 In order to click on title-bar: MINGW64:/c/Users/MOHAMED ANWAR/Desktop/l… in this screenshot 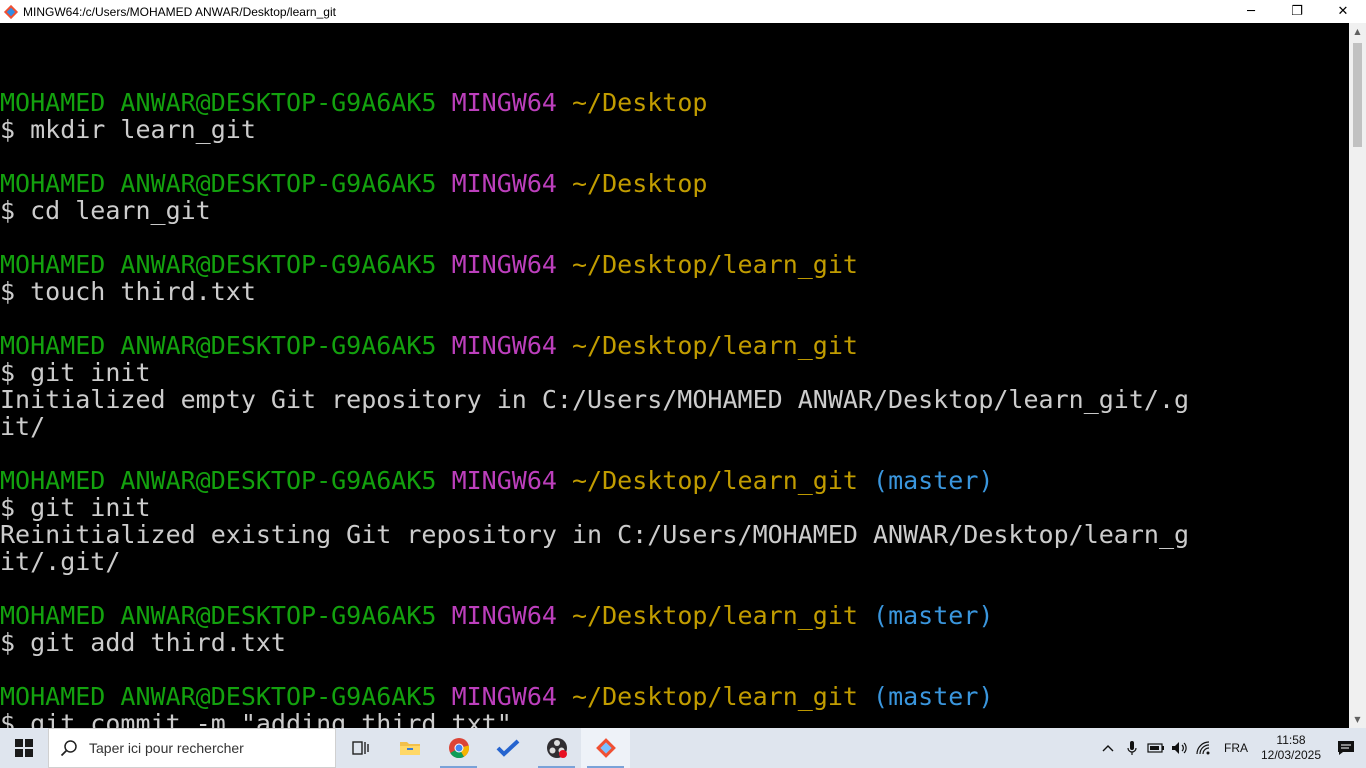, I will do `click(683, 11)`.